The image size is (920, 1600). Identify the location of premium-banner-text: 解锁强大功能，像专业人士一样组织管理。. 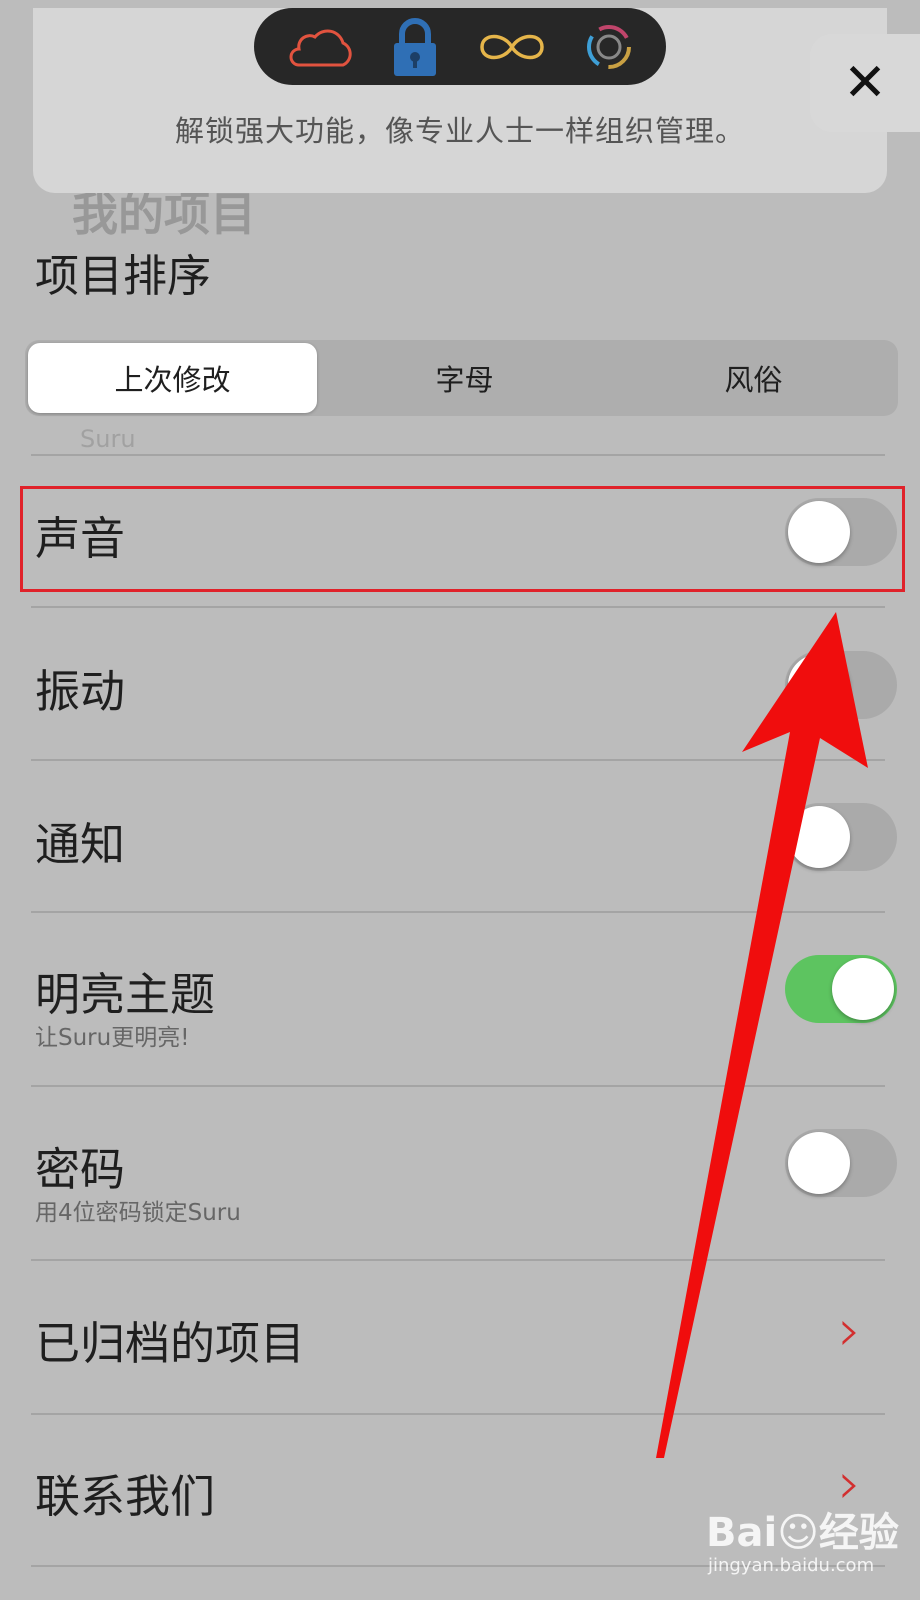
(459, 131).